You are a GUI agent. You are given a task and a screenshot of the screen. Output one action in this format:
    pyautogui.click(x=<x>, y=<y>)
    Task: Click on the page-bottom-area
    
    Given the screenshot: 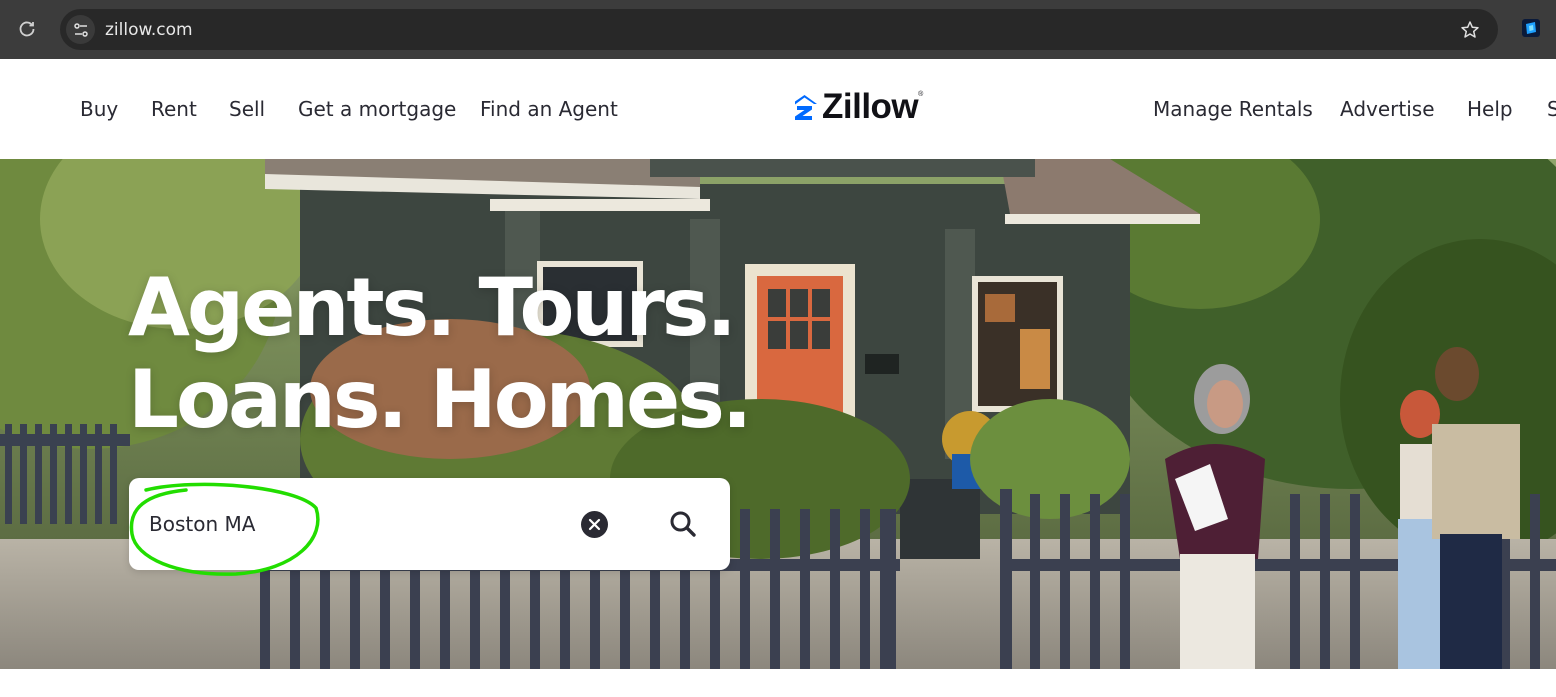 What is the action you would take?
    pyautogui.click(x=778, y=683)
    